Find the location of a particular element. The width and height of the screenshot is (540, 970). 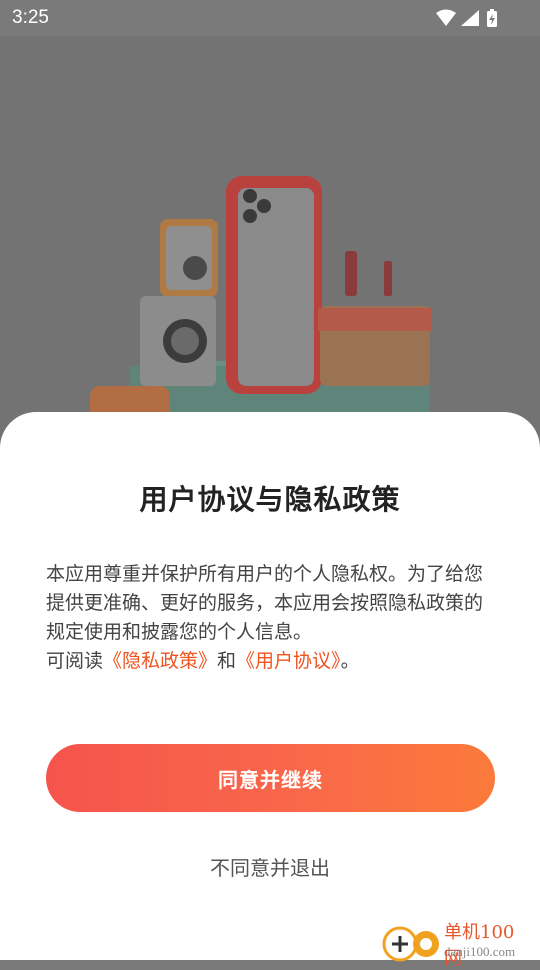

privacy-policy-link: 《隐私政策》 is located at coordinates (160, 661).